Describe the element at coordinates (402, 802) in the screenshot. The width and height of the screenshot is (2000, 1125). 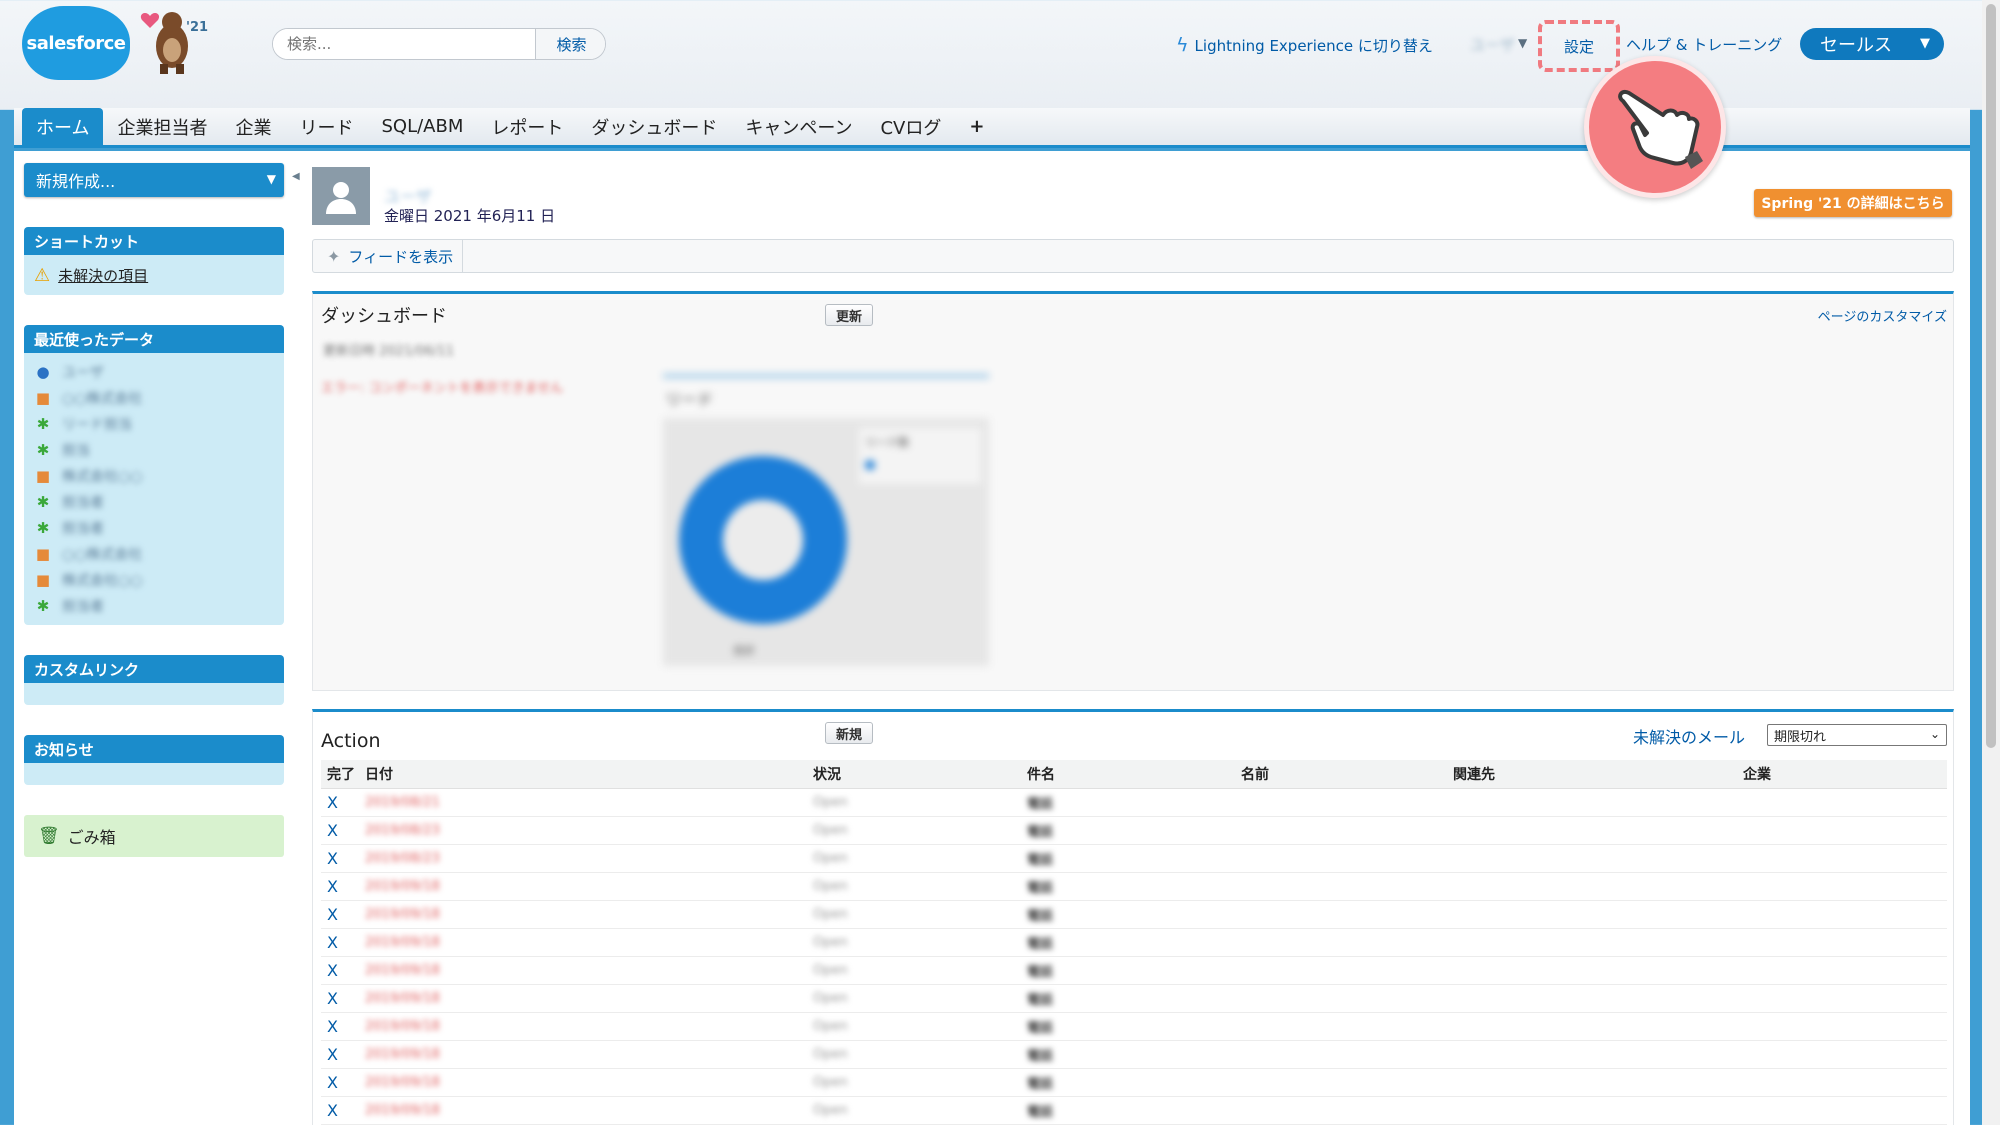
I see `action-date-link: 2019/08/21` at that location.